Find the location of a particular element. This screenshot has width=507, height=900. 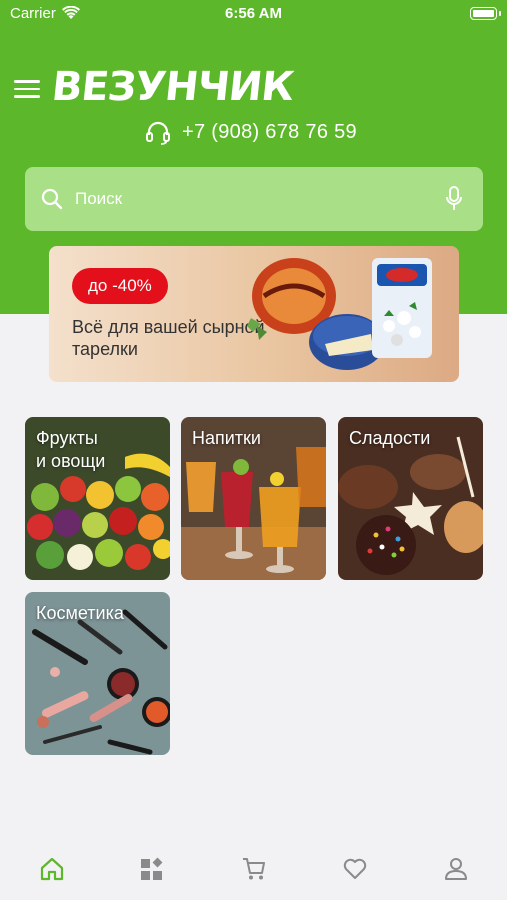

microphone-icon is located at coordinates (454, 199).